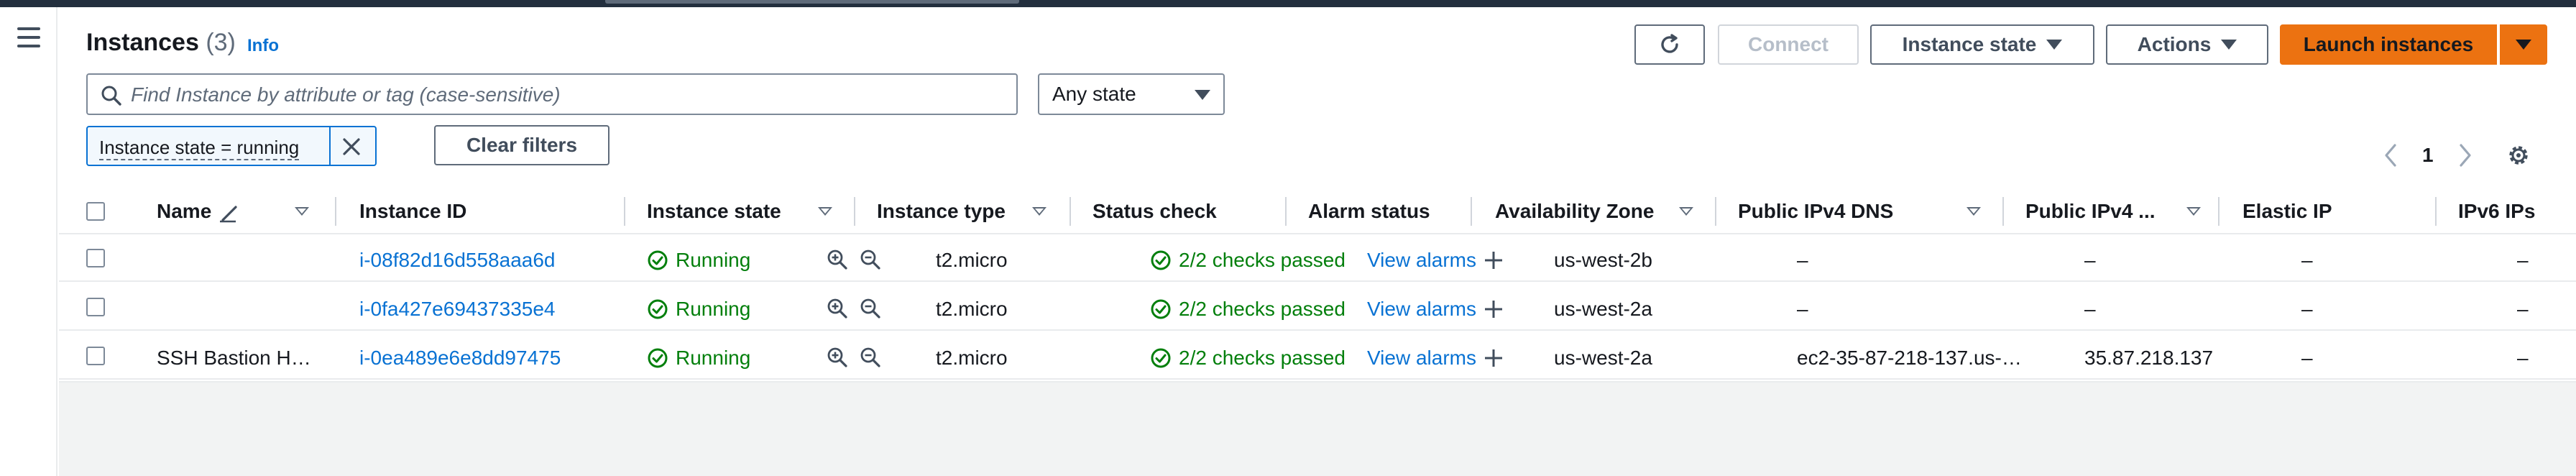 This screenshot has height=476, width=2576. I want to click on column-label: Status check, so click(1154, 211).